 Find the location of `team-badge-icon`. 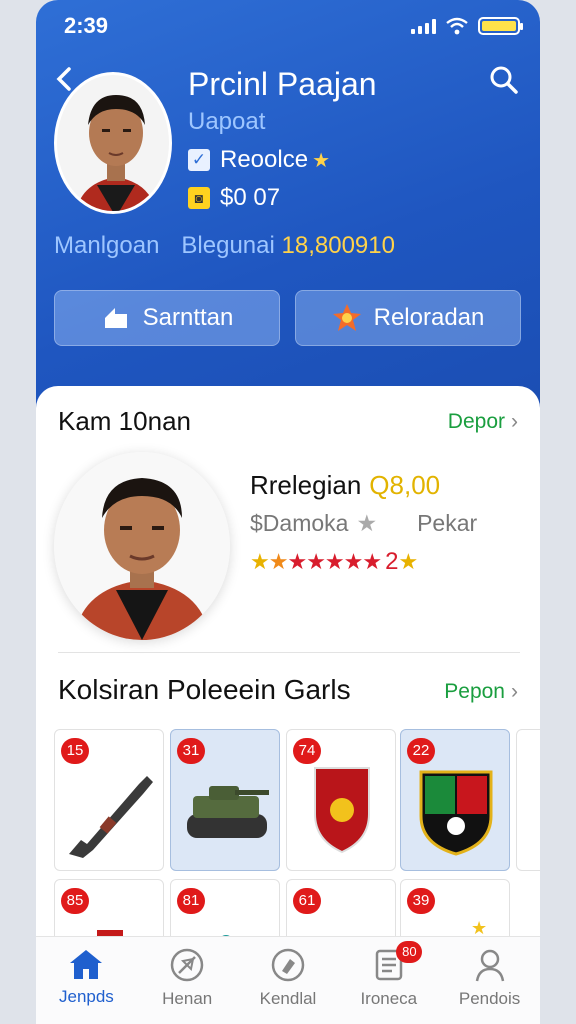

team-badge-icon is located at coordinates (456, 813).